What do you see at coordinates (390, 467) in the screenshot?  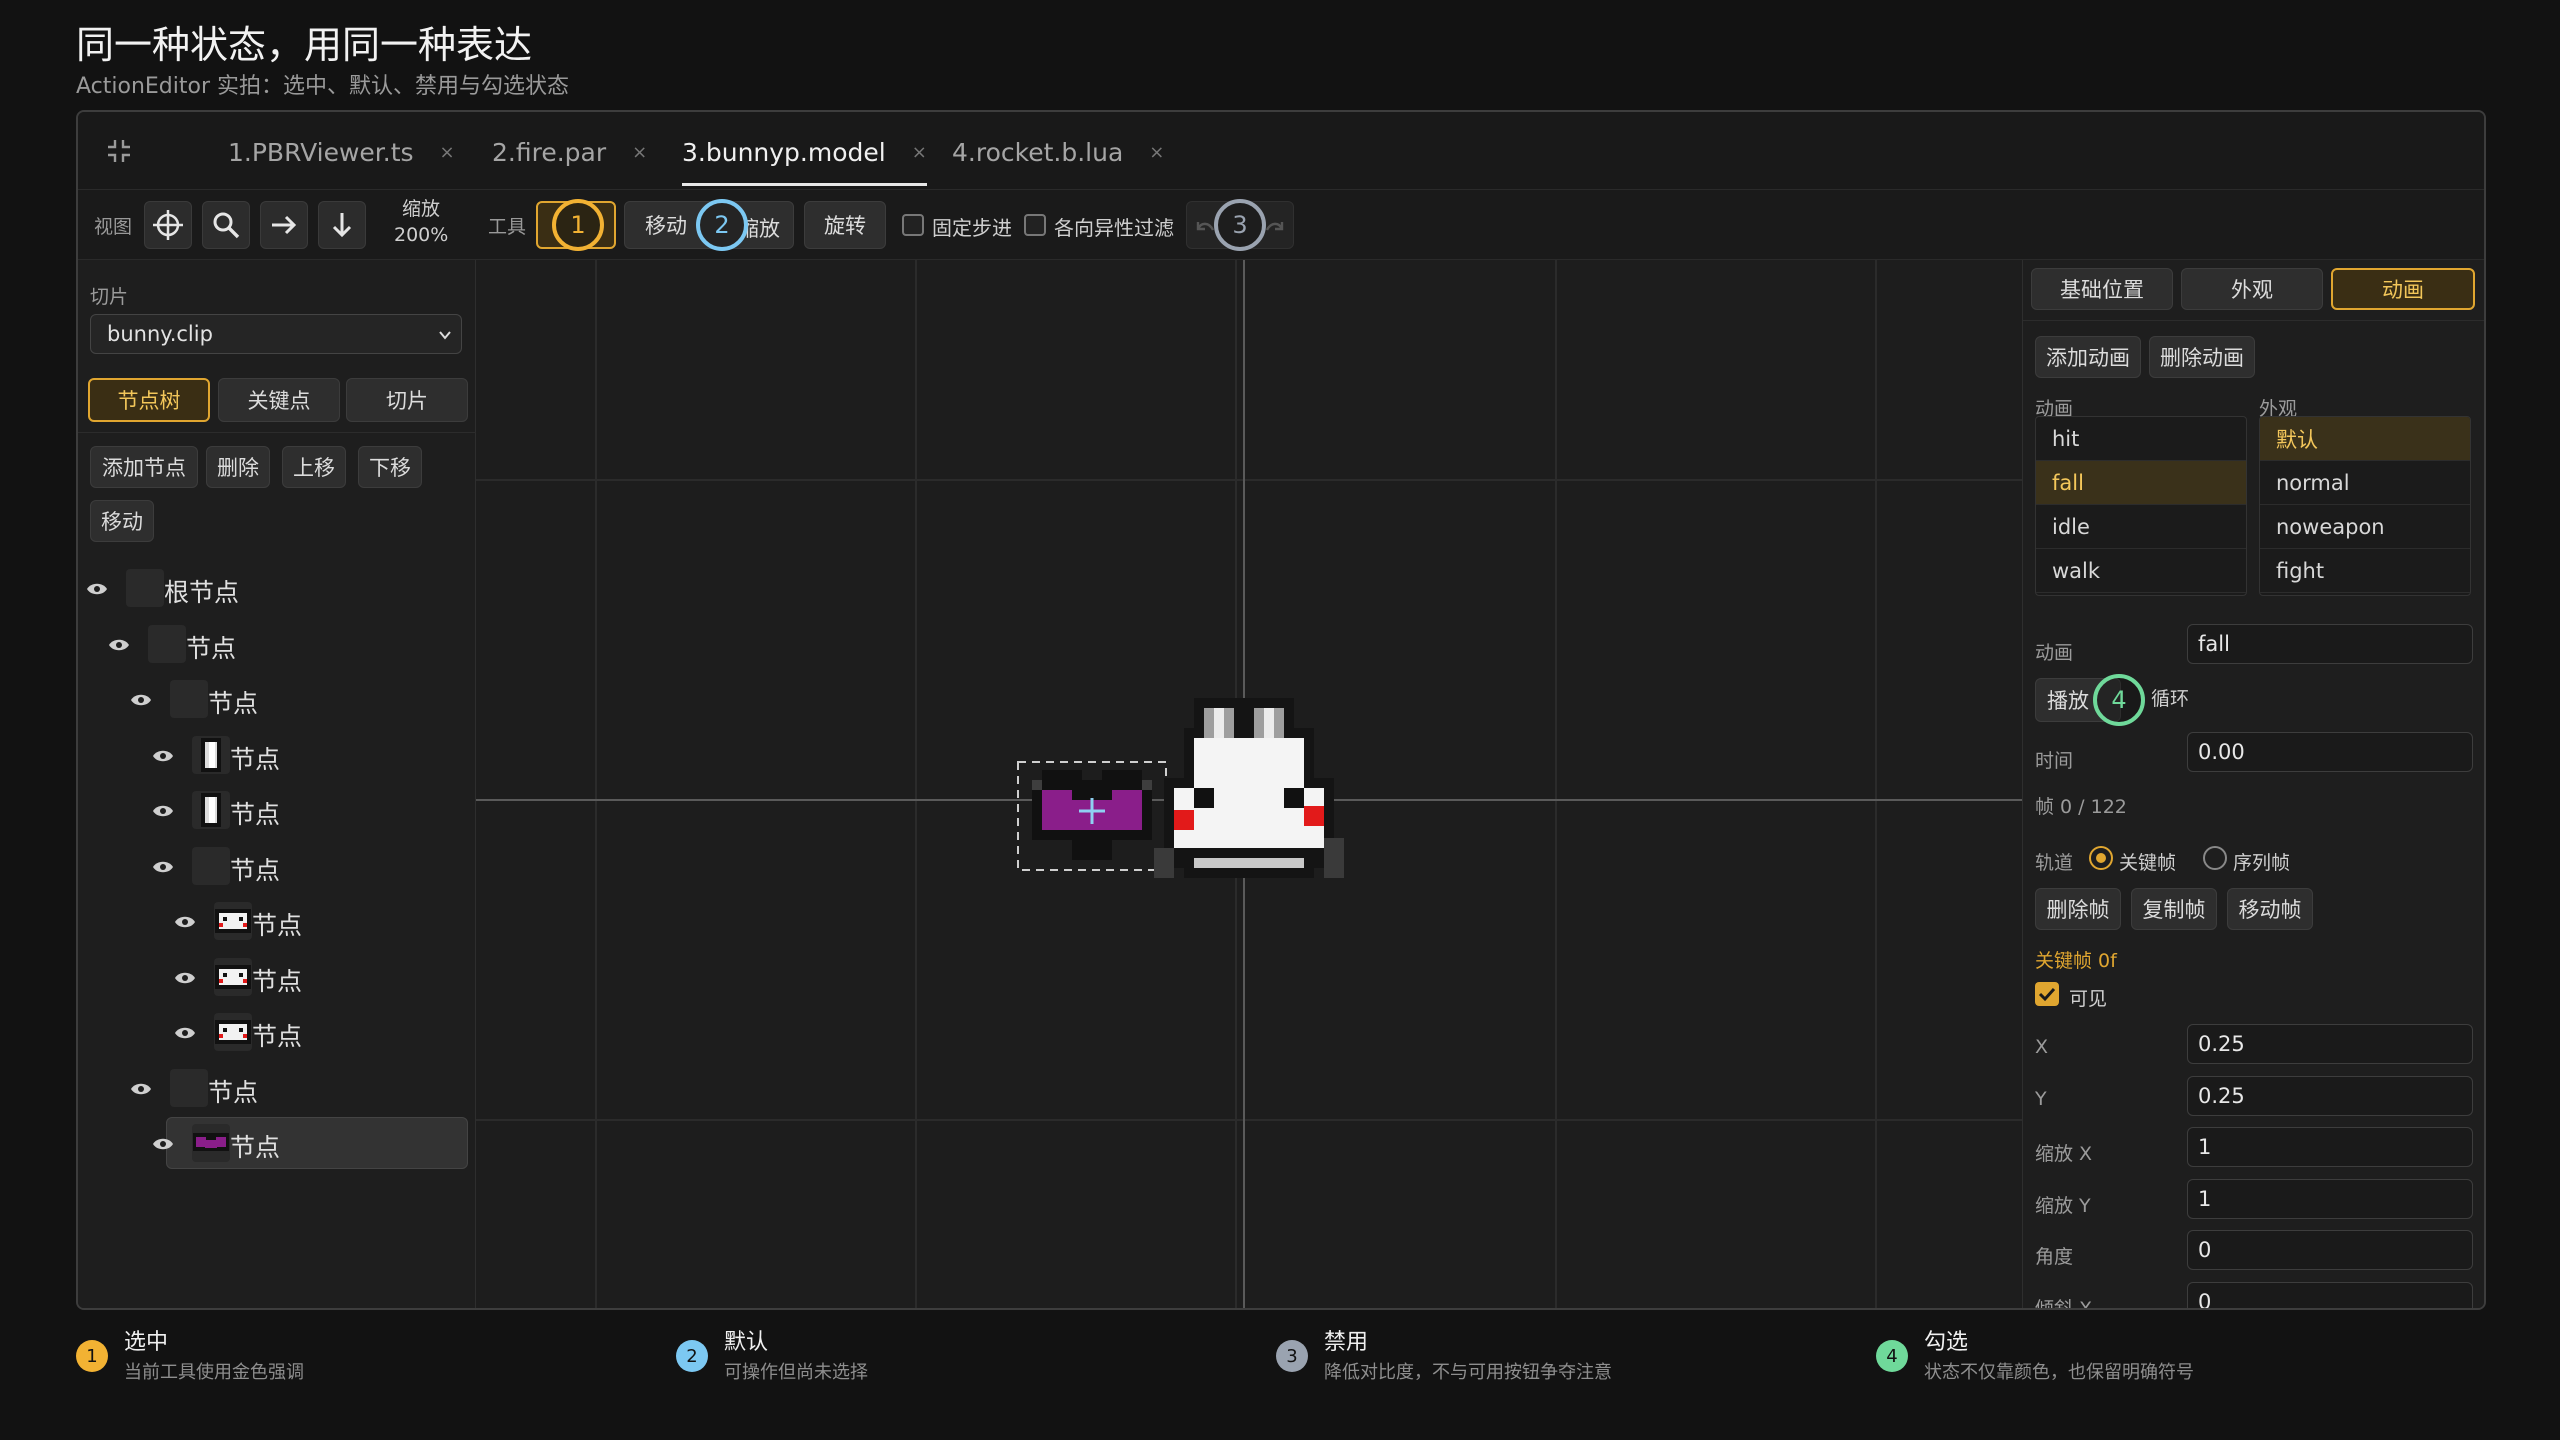 I see `move-down-button: 下移` at bounding box center [390, 467].